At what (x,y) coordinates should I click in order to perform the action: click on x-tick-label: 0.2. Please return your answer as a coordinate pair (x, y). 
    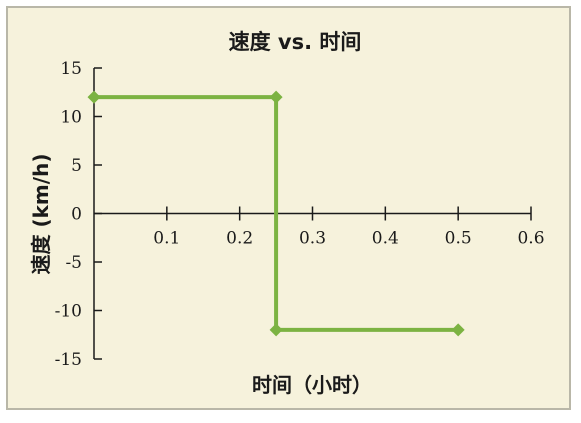
    Looking at the image, I should click on (239, 239).